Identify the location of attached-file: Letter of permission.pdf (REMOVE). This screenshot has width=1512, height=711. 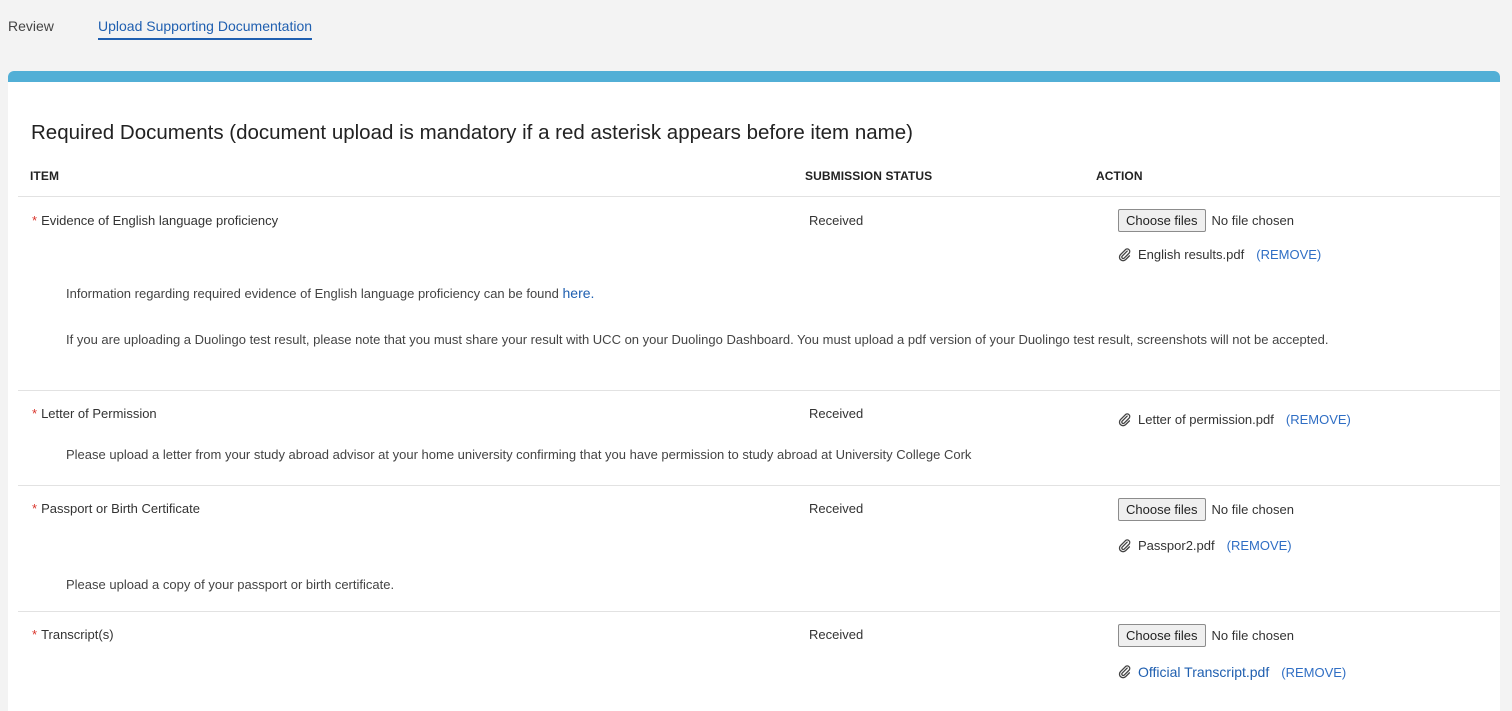
(1234, 419).